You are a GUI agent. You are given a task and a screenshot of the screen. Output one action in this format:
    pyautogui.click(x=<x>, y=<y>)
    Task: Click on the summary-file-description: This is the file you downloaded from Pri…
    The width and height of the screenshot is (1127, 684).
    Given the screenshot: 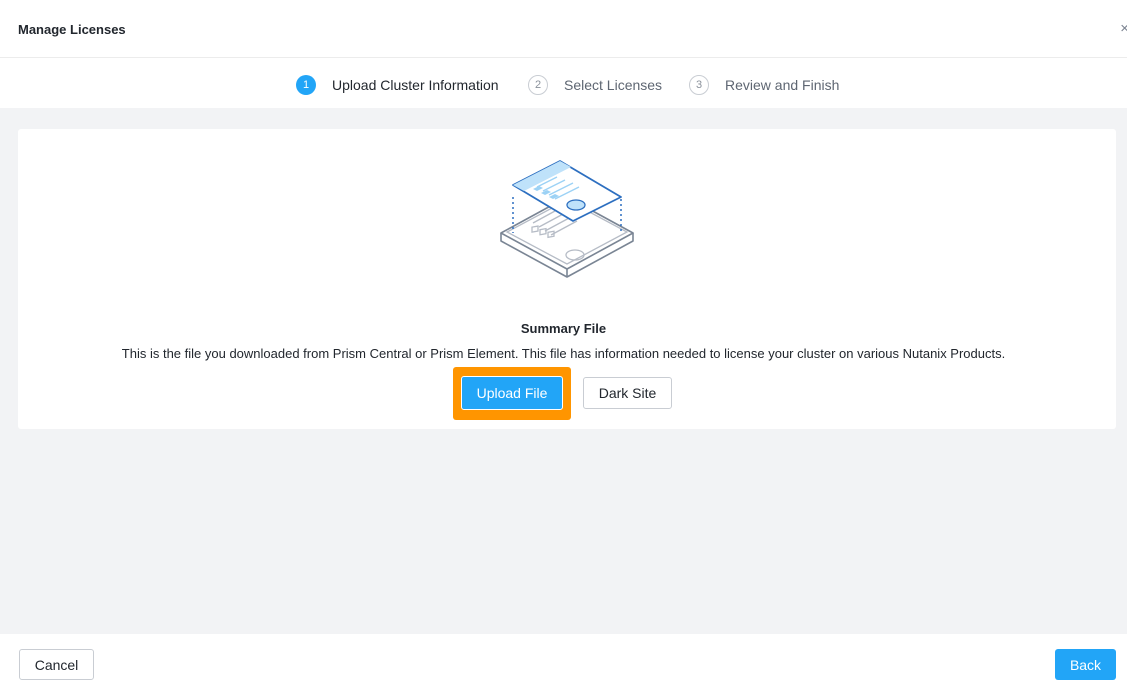 What is the action you would take?
    pyautogui.click(x=563, y=353)
    